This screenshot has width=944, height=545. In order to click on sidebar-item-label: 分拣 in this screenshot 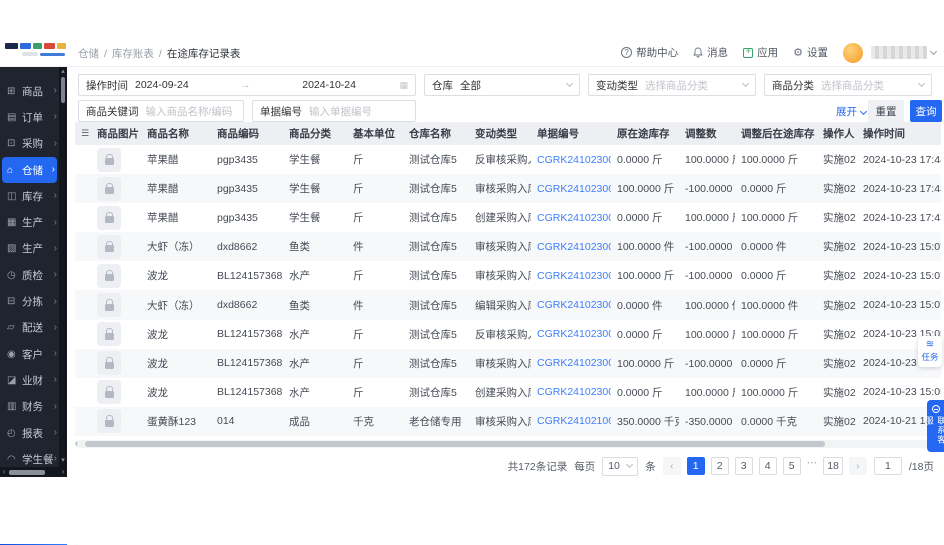, I will do `click(32, 302)`.